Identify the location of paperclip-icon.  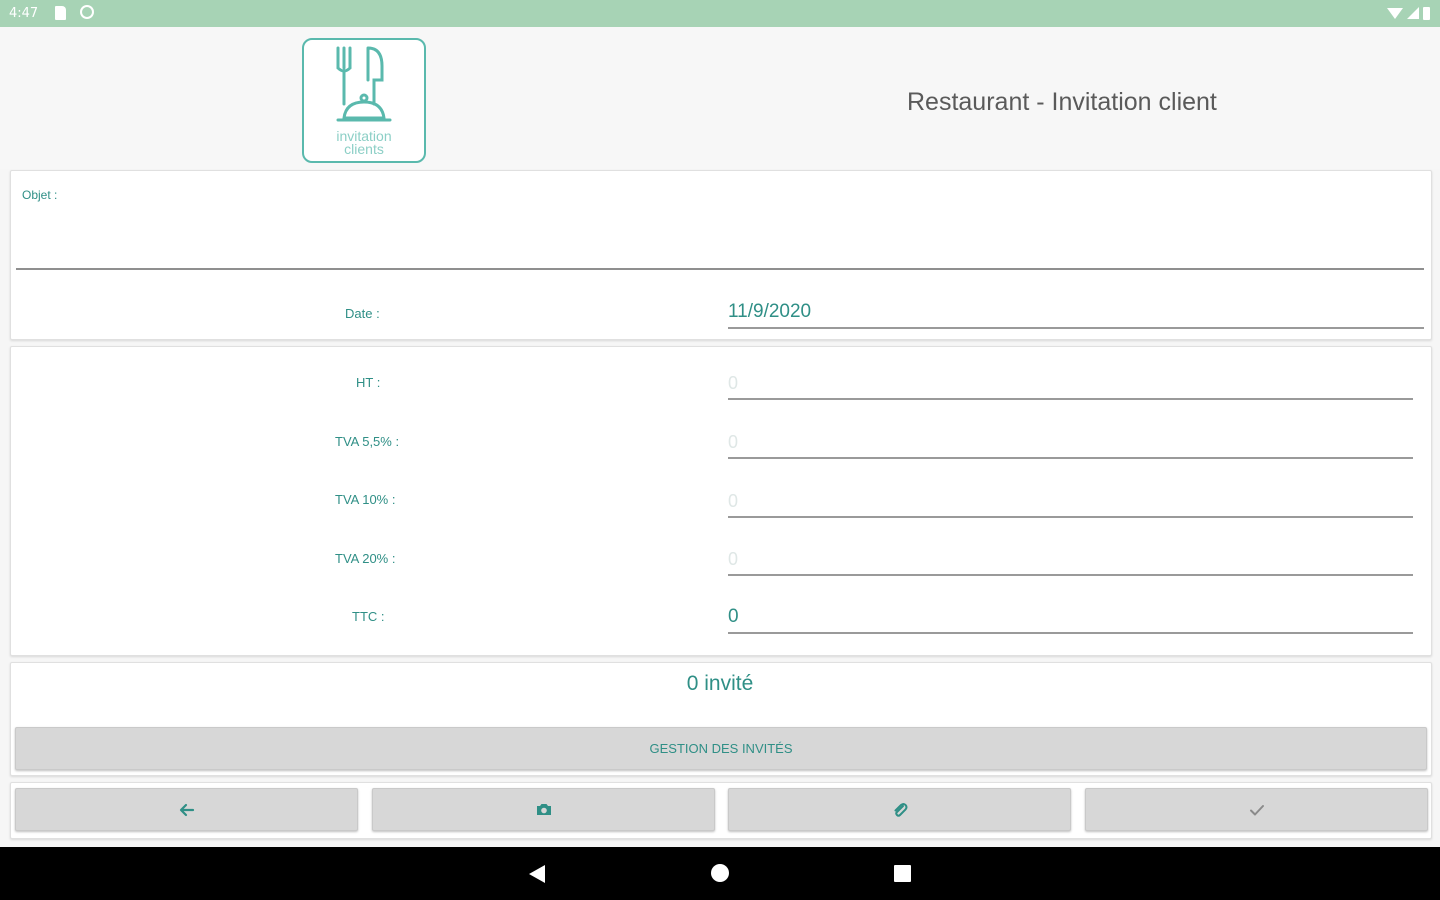
(900, 809).